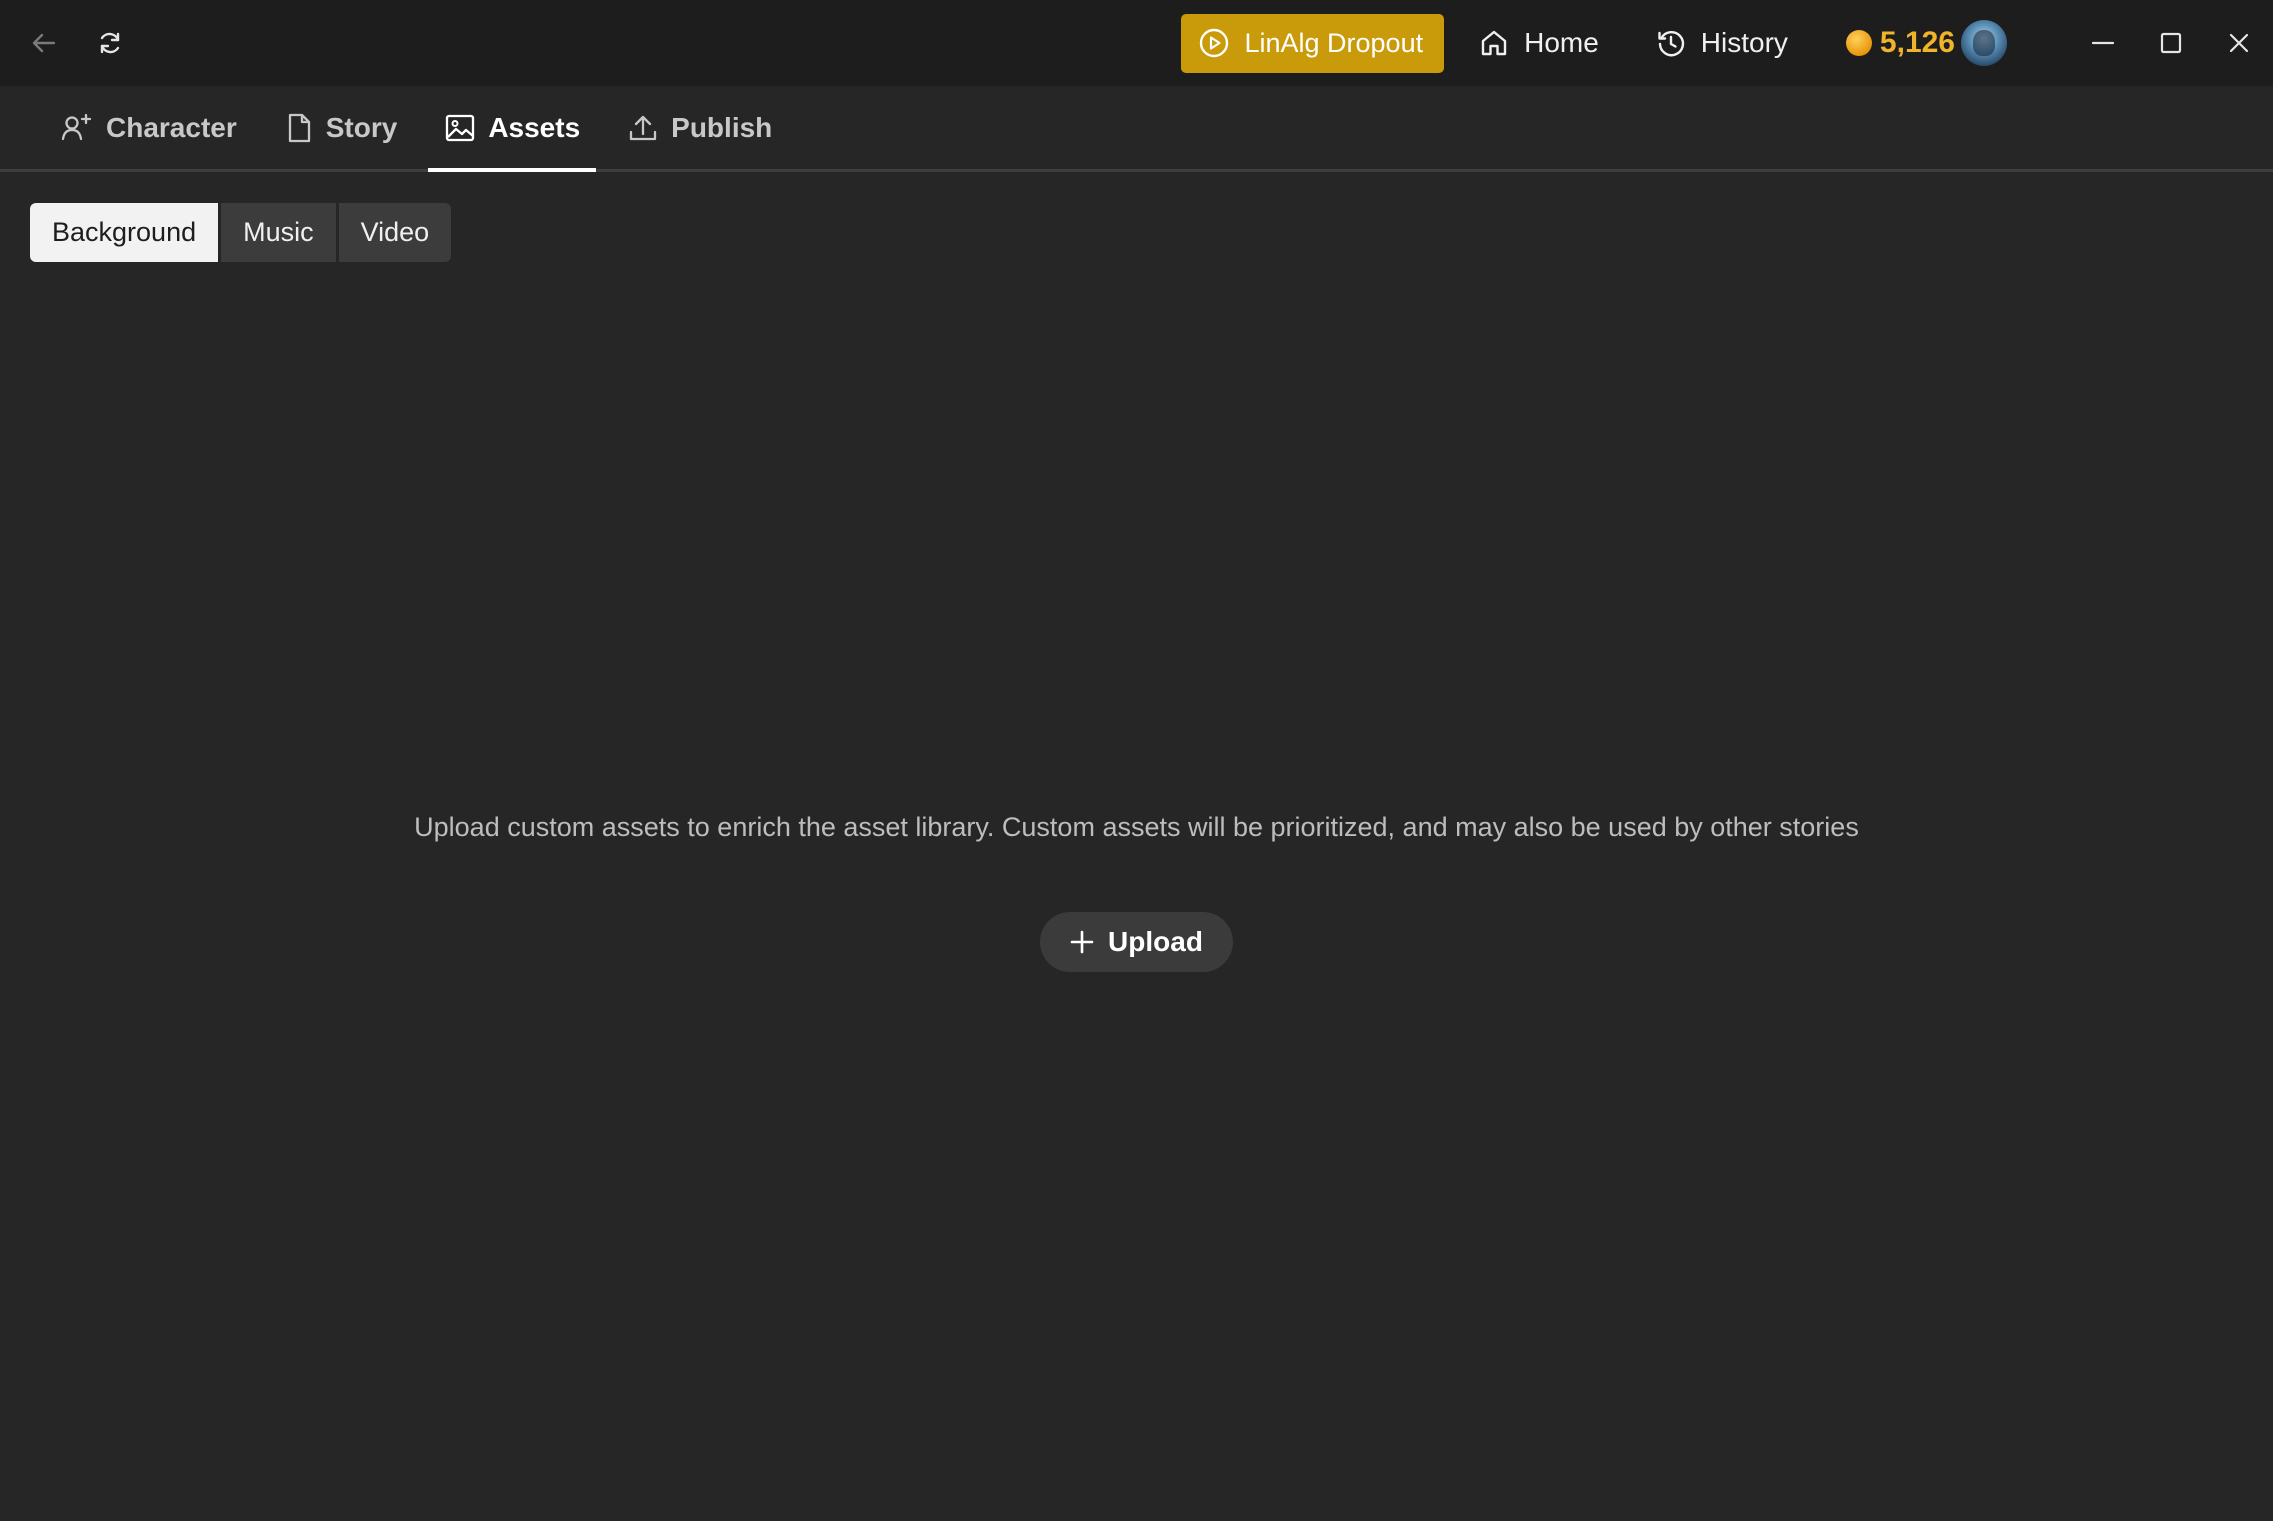 This screenshot has width=2273, height=1521. What do you see at coordinates (2239, 43) in the screenshot?
I see `close-icon` at bounding box center [2239, 43].